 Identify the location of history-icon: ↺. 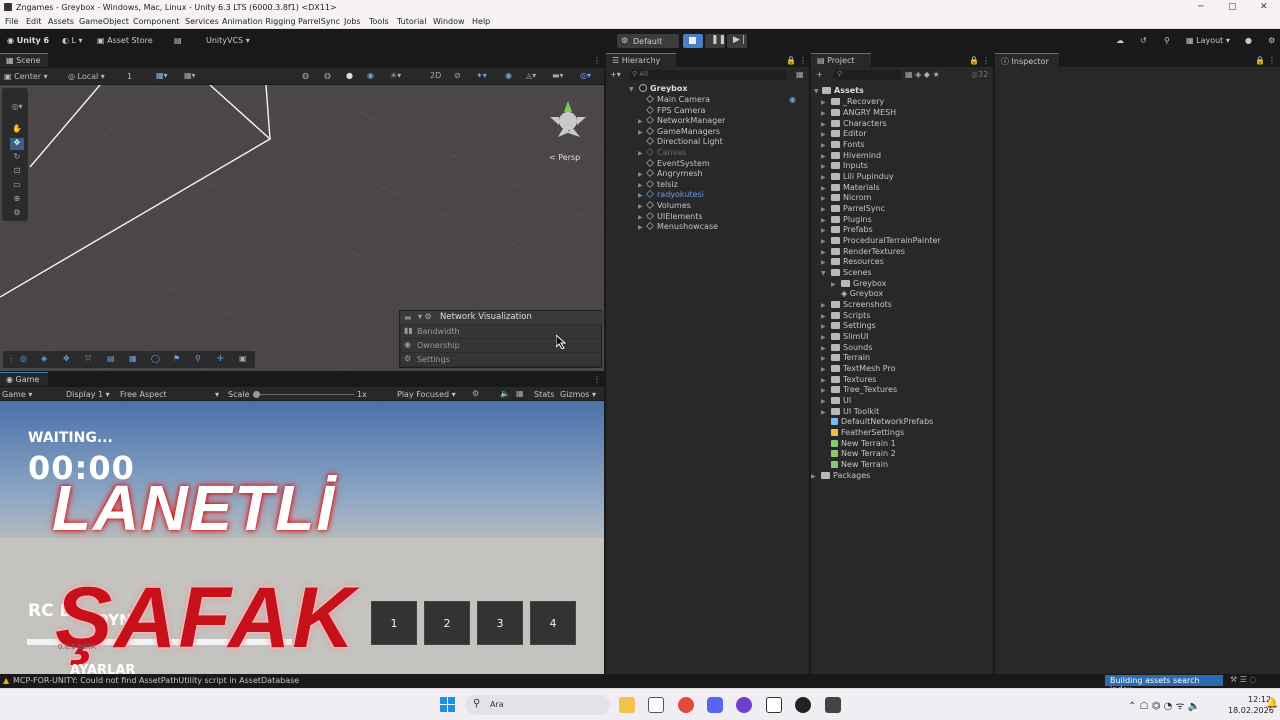
(1143, 40).